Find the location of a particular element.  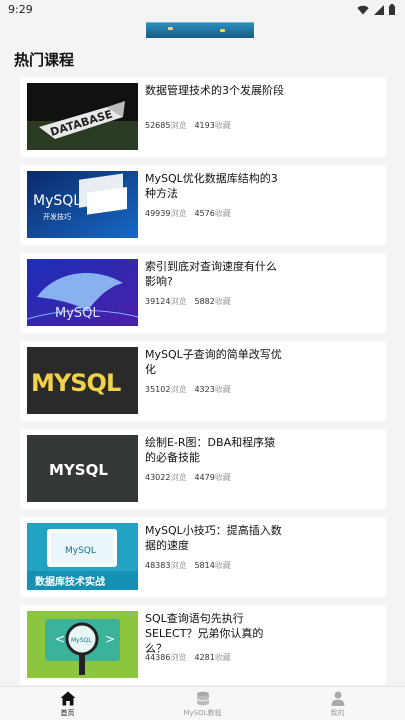

course-title: 索引到底对查询速度有什么影响? is located at coordinates (211, 274).